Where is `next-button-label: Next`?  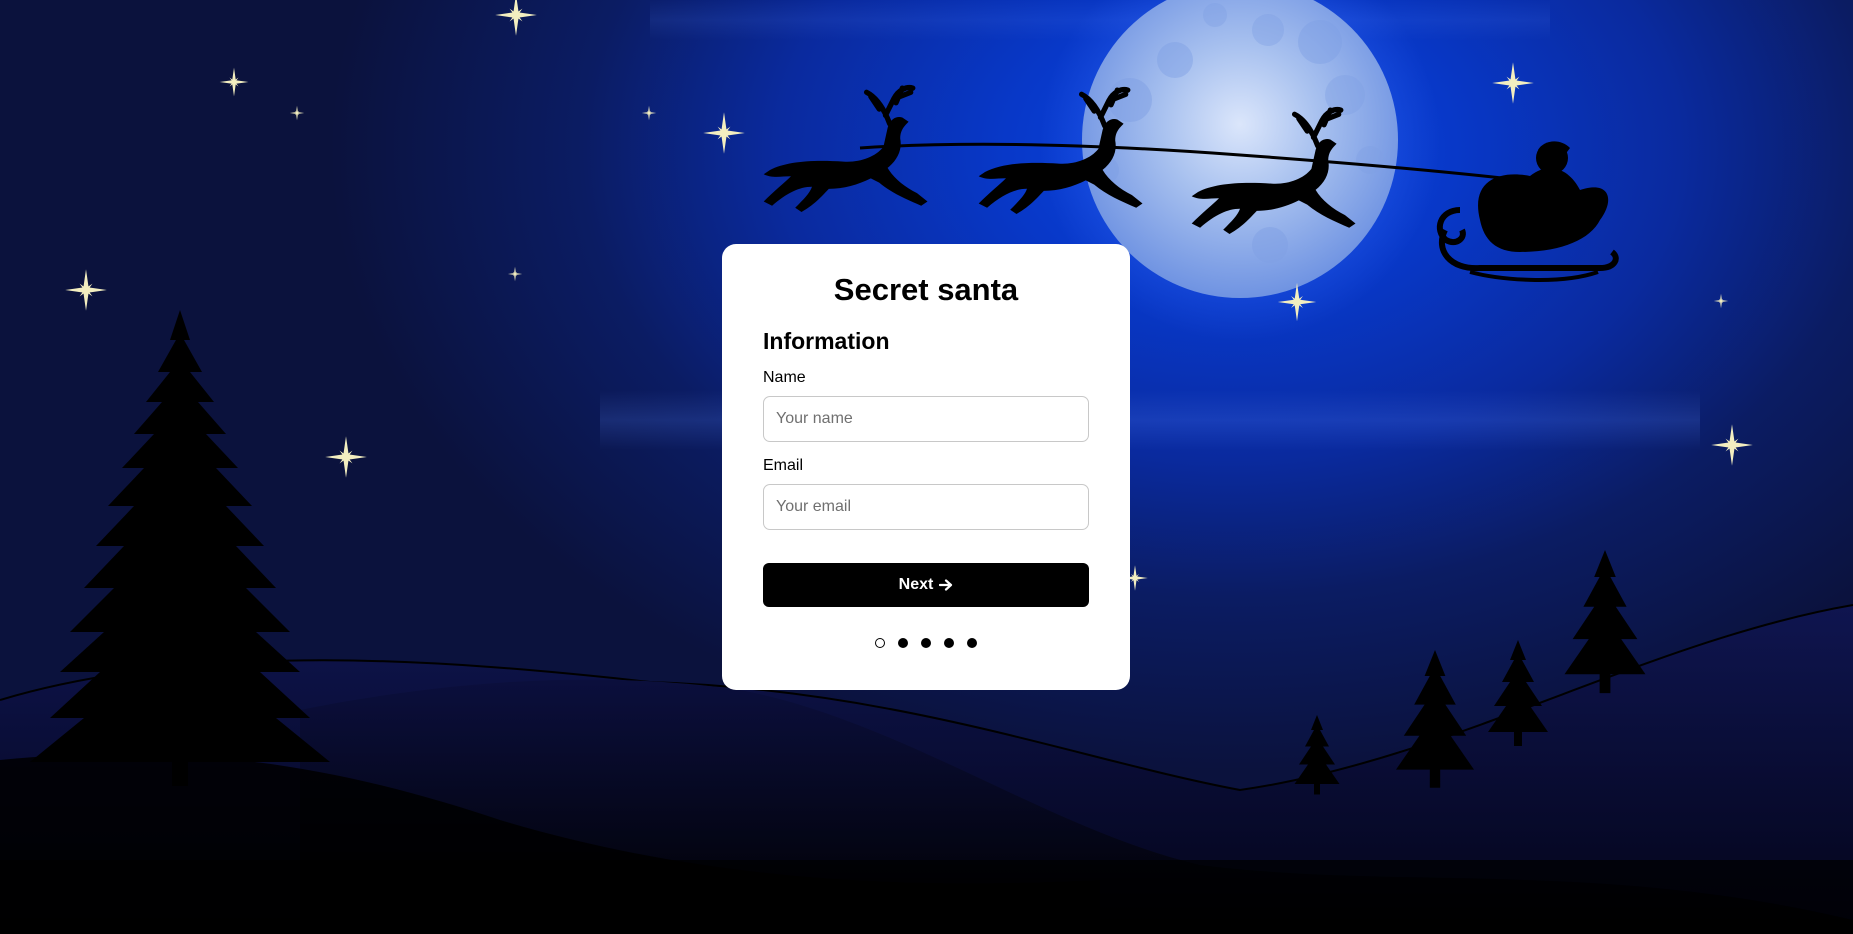 next-button-label: Next is located at coordinates (916, 585).